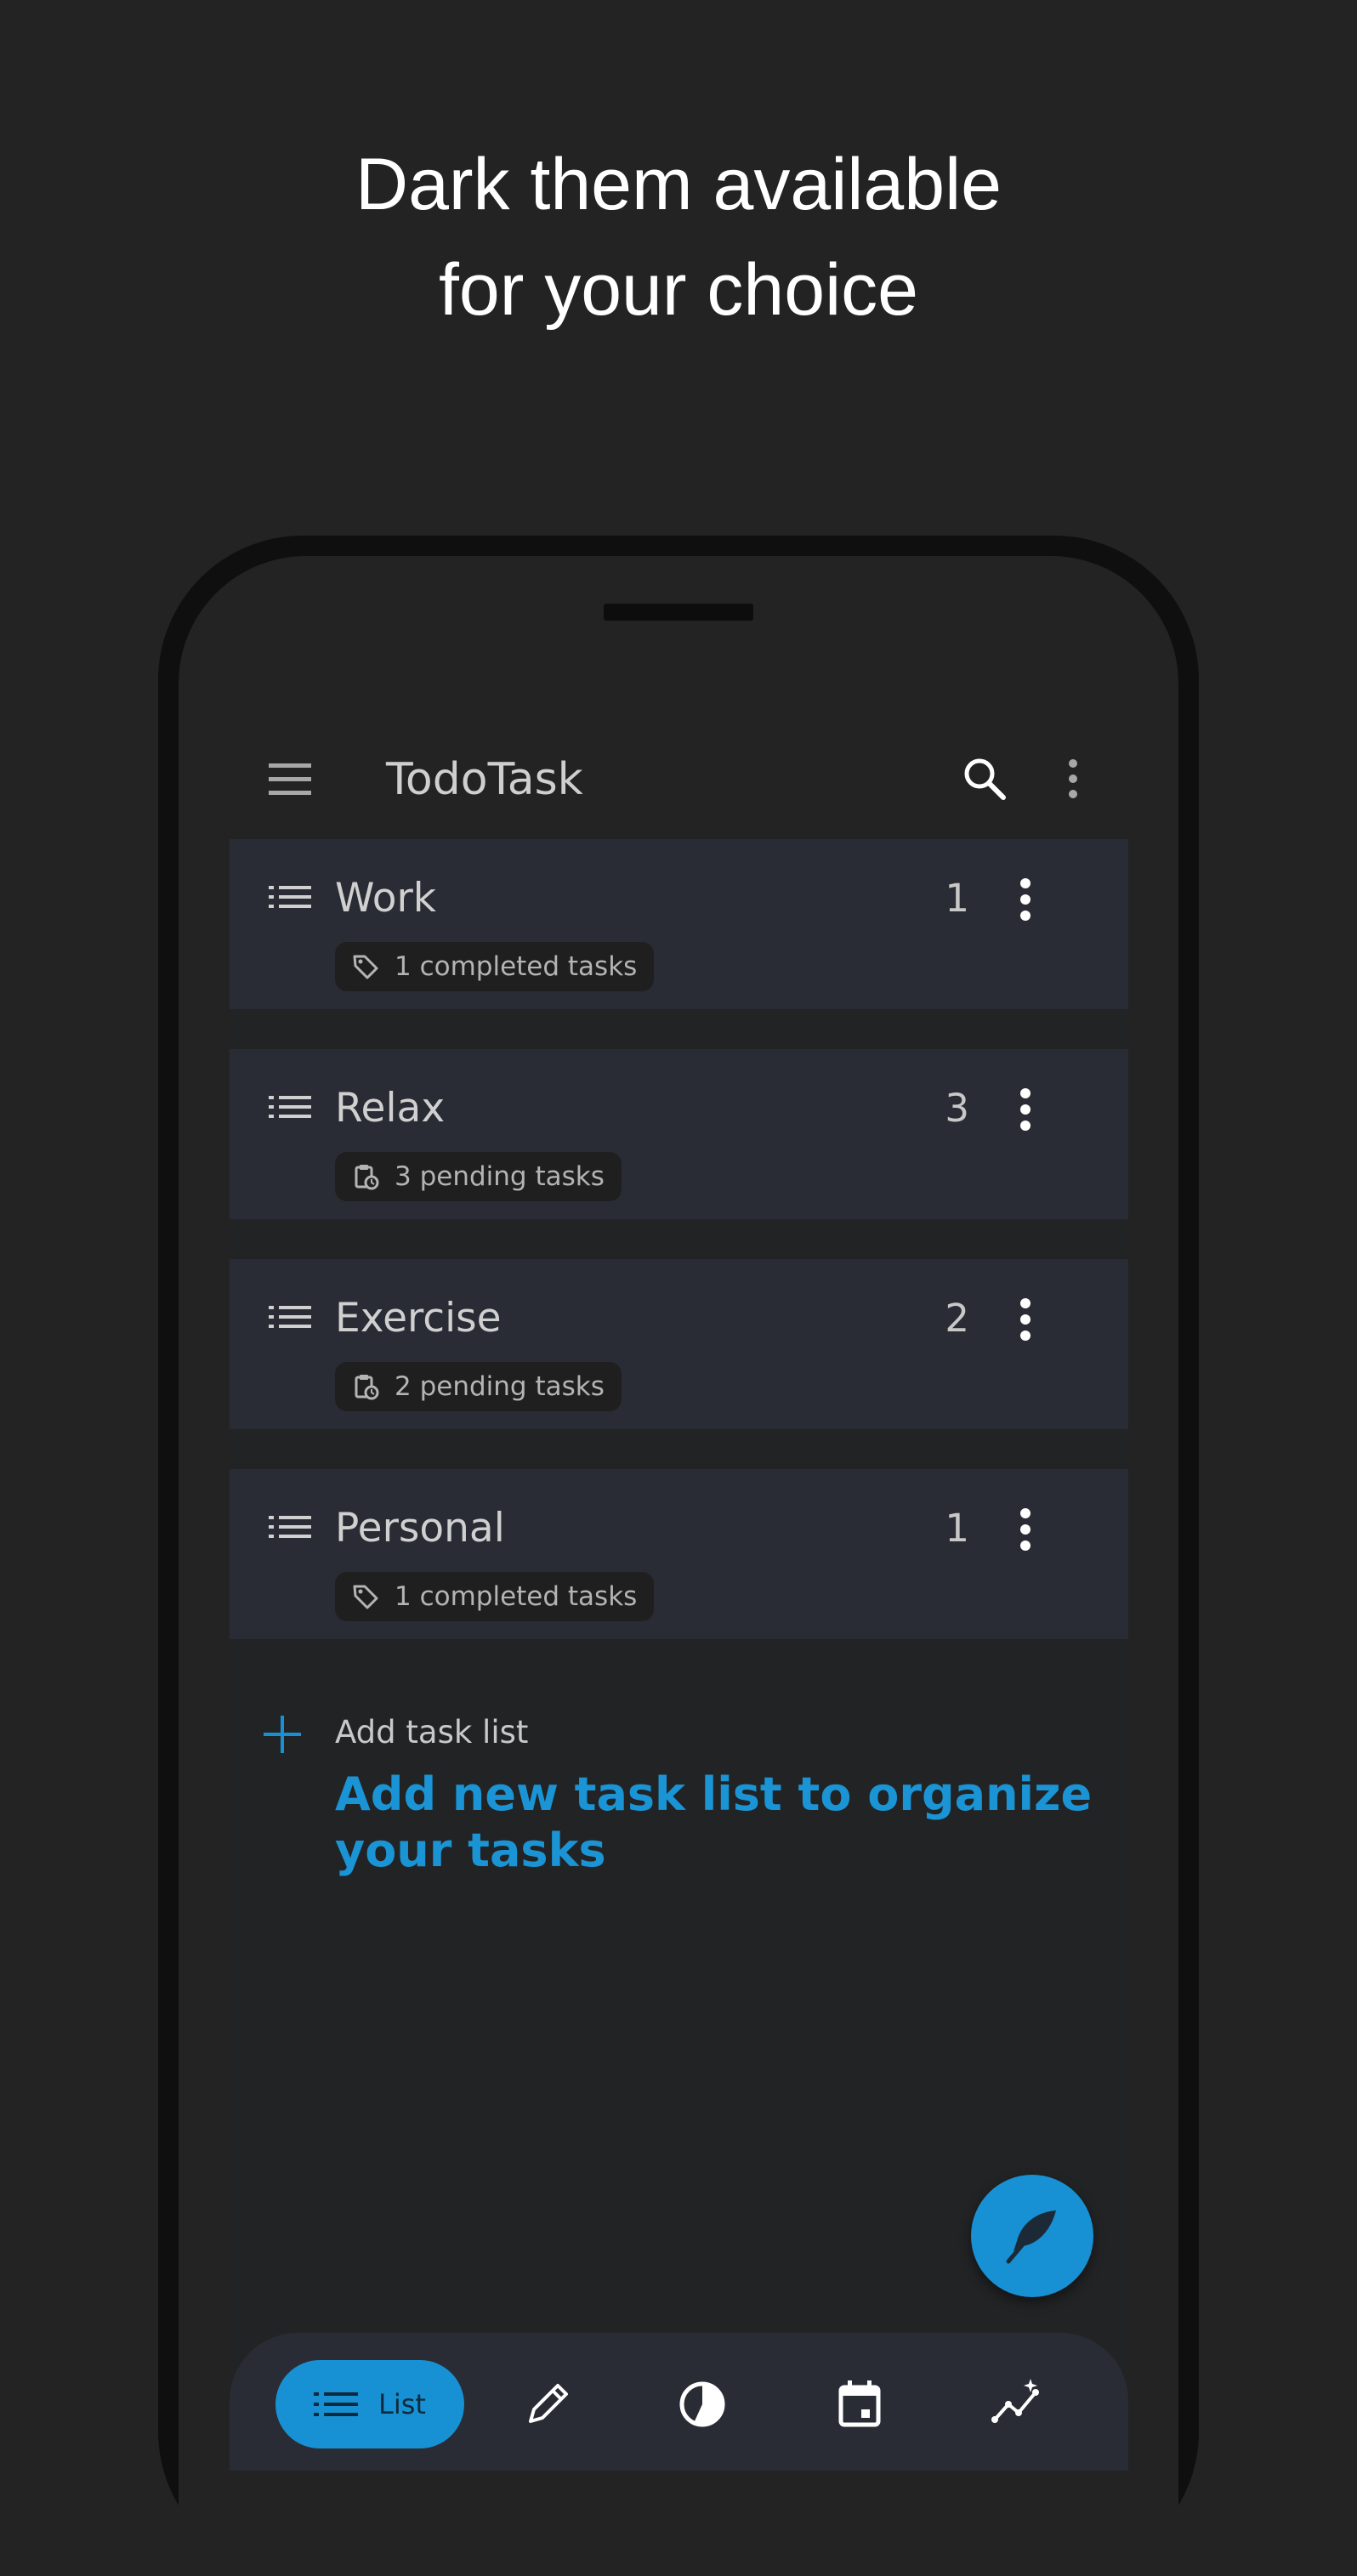 The image size is (1357, 2576). I want to click on search-icon, so click(985, 779).